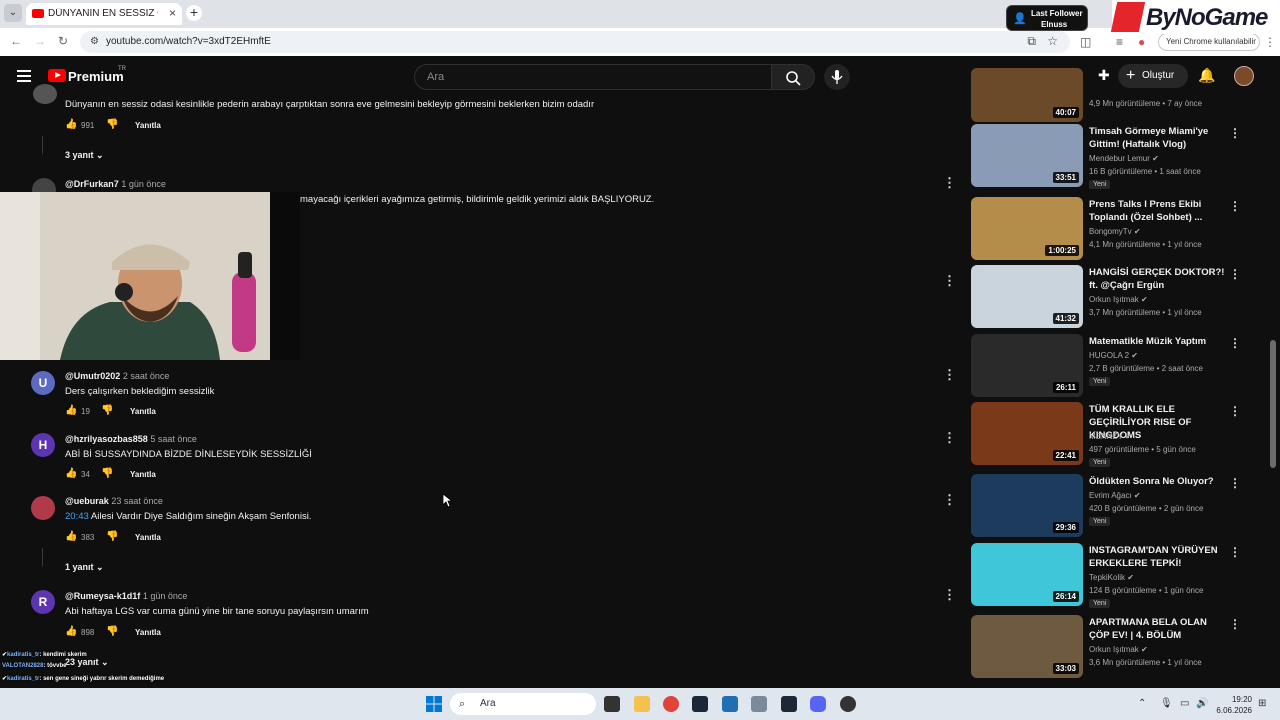  I want to click on video-title: Öldükten Sonra Ne Oluyor?, so click(1159, 481).